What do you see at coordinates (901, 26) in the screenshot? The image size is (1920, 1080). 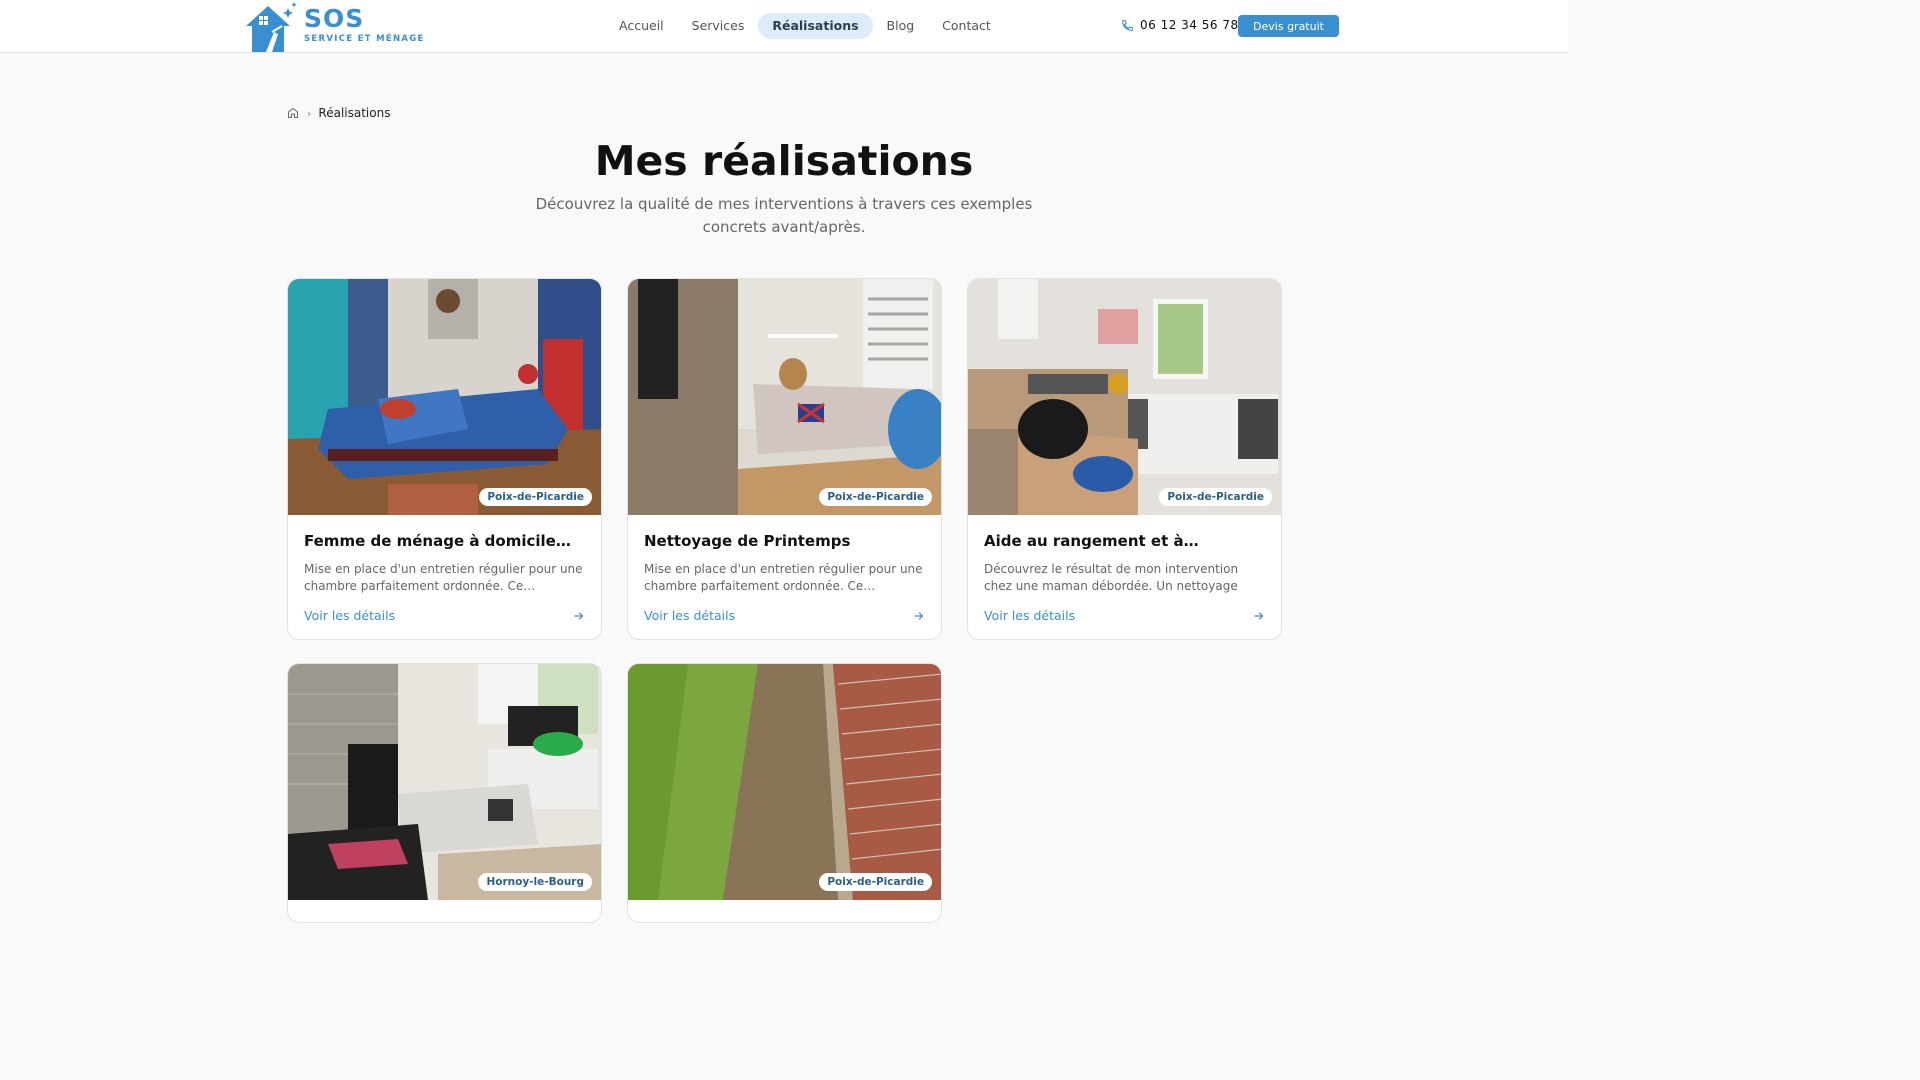 I see `nav-item-blog: Blog` at bounding box center [901, 26].